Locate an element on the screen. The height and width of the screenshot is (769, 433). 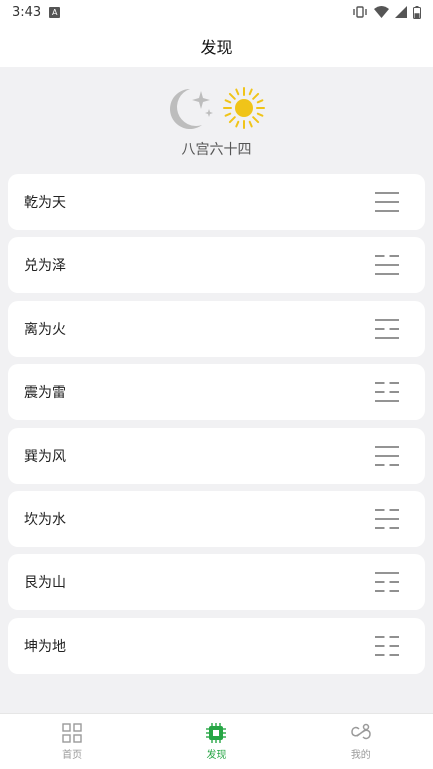
status-left: 3:43 A is located at coordinates (36, 12).